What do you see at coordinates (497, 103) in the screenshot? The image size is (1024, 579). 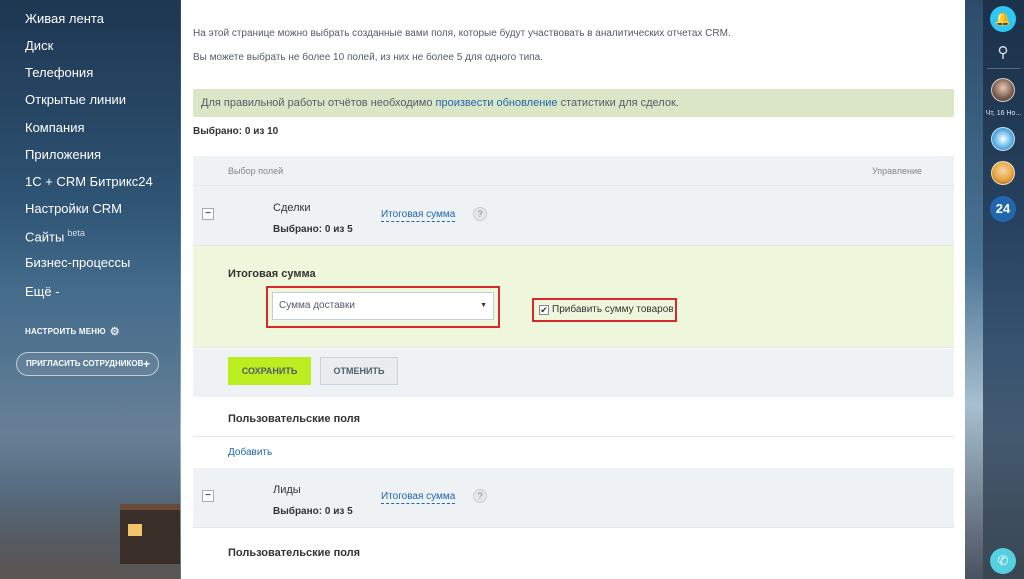 I see `update-statistics-link: произвести обновление` at bounding box center [497, 103].